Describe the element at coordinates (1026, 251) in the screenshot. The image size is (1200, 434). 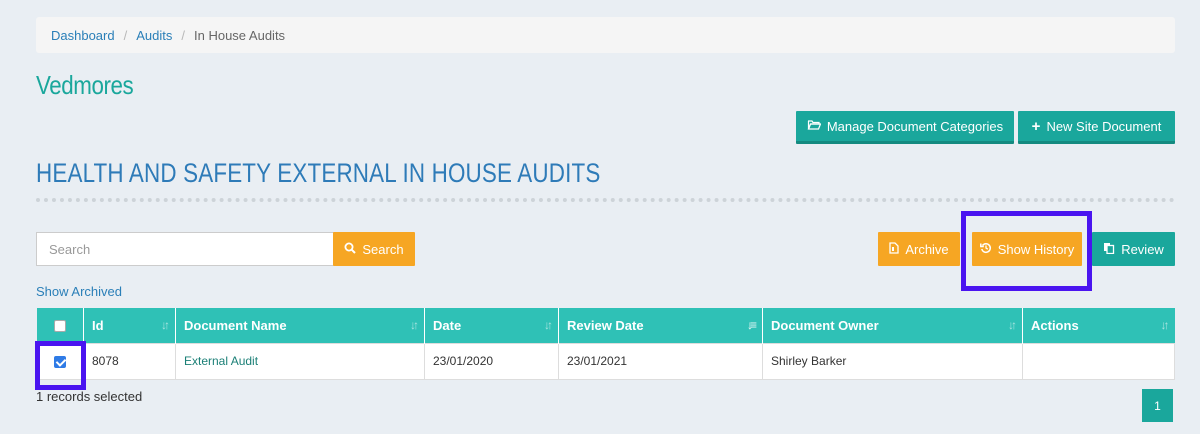
I see `highlight-box-show-history` at that location.